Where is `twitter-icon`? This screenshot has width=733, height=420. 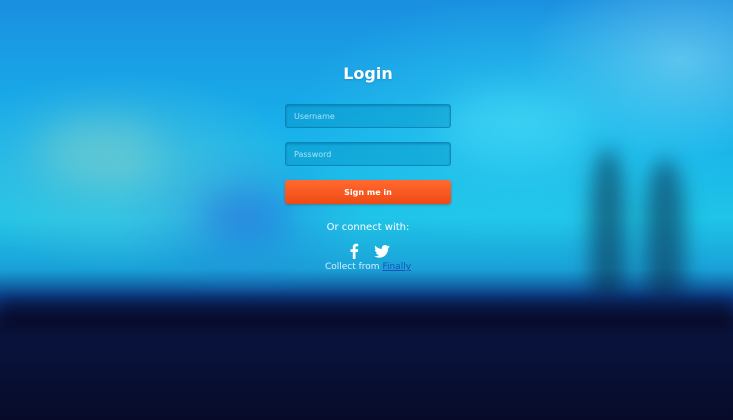 twitter-icon is located at coordinates (382, 251).